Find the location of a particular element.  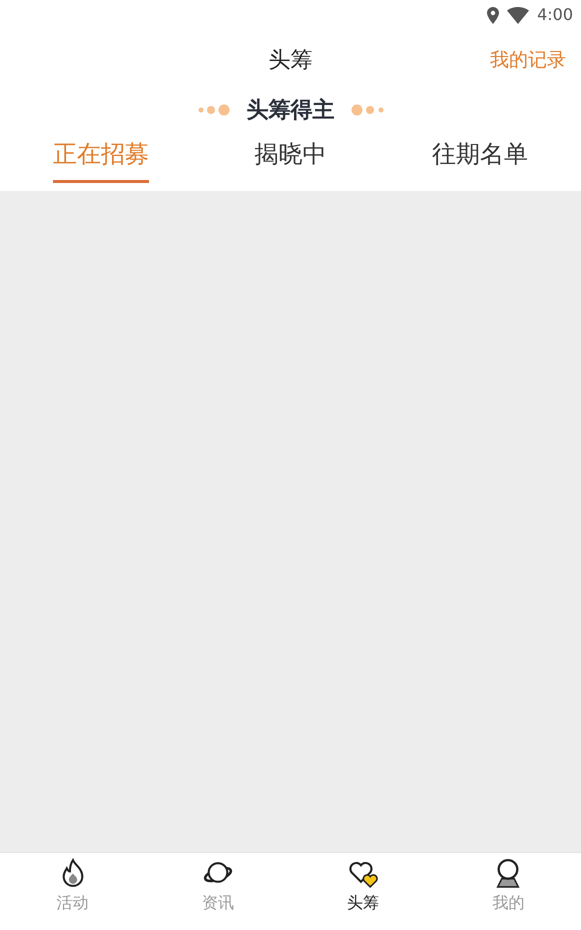

section-title: 头筹得主 is located at coordinates (290, 110).